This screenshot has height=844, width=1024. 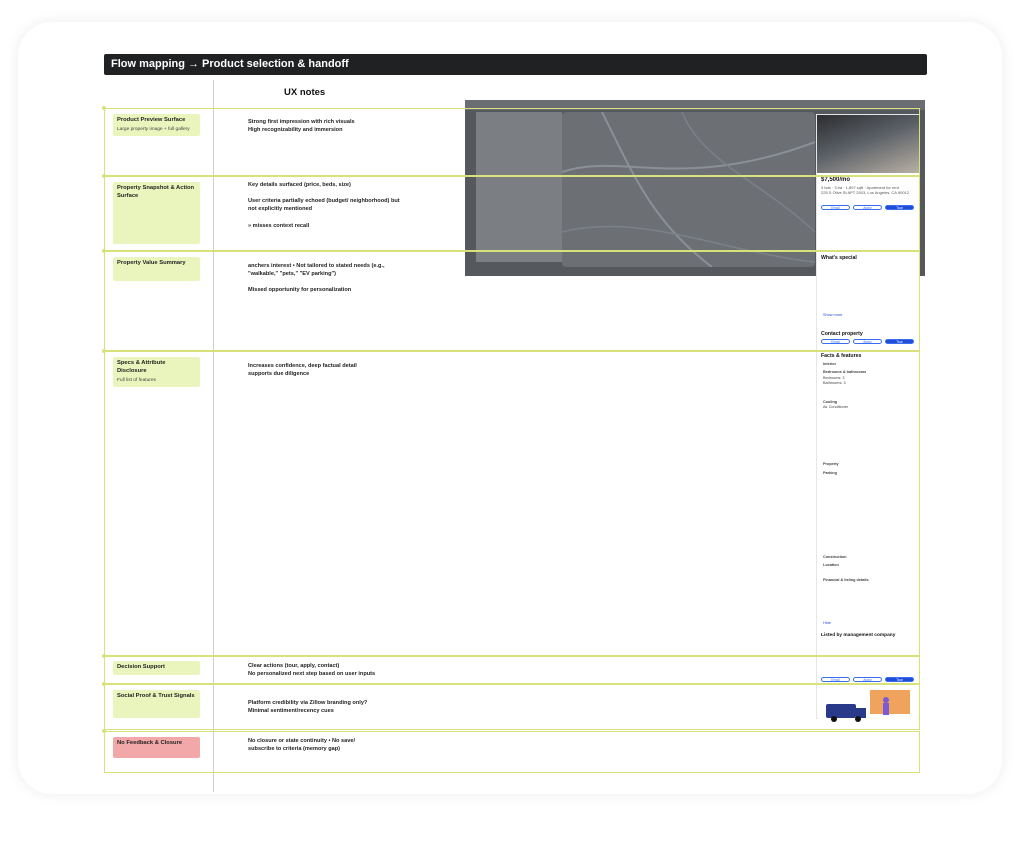 What do you see at coordinates (156, 704) in the screenshot?
I see `sticky-social-proof: Social Proof & Trust Signals` at bounding box center [156, 704].